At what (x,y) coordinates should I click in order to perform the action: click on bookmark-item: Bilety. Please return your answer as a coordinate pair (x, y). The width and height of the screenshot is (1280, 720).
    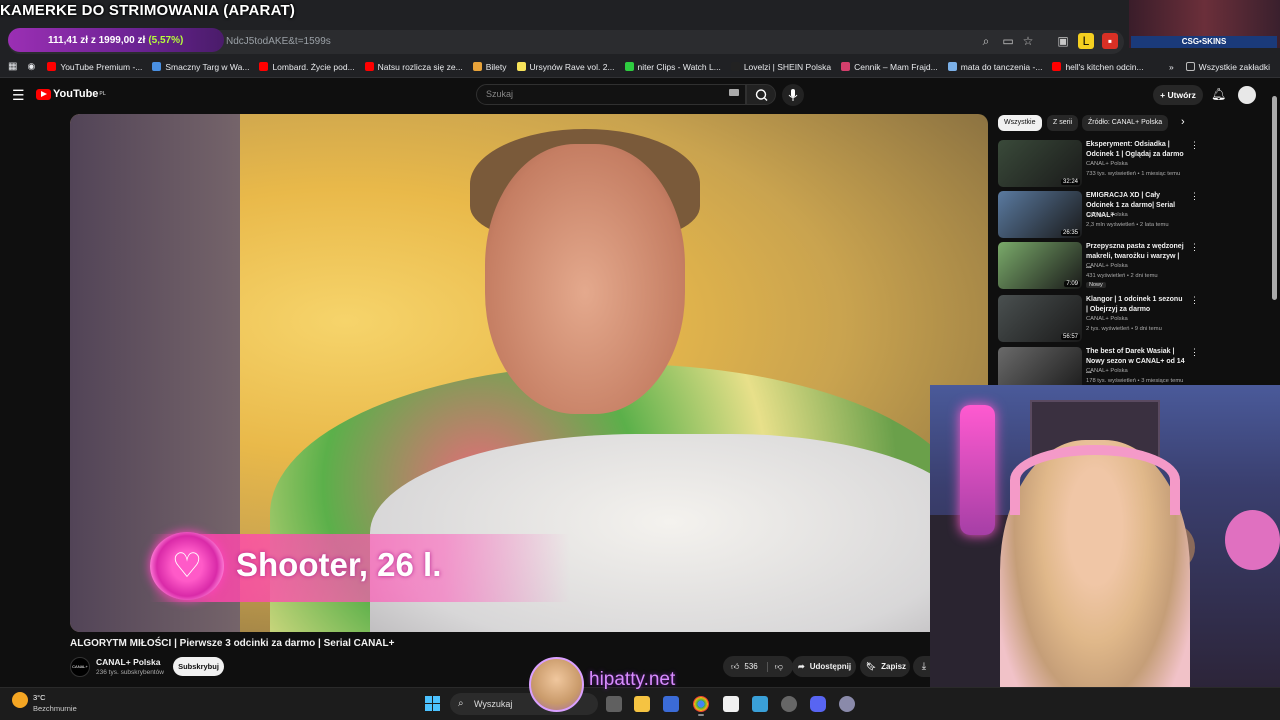
    Looking at the image, I should click on (489, 66).